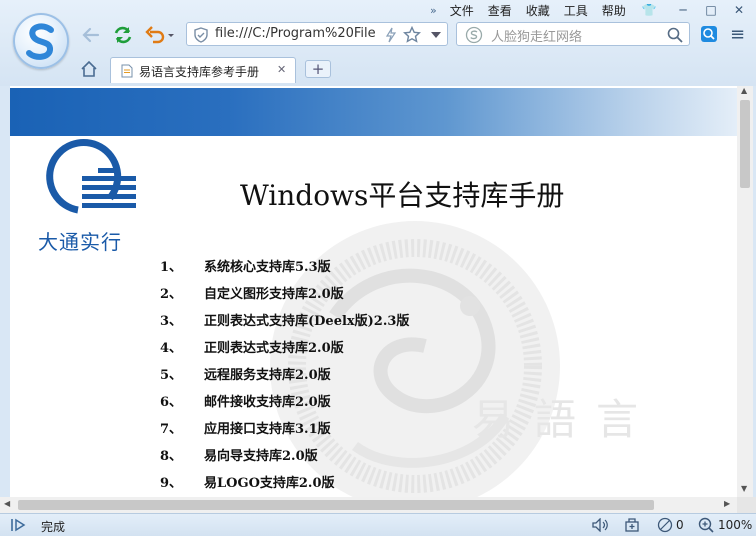 The width and height of the screenshot is (756, 536). What do you see at coordinates (267, 427) in the screenshot?
I see `toc-item-link: 应用接口支持库3.1版` at bounding box center [267, 427].